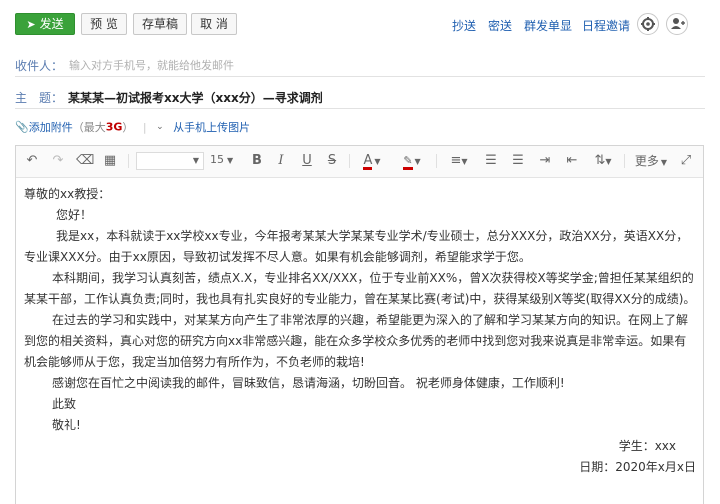 This screenshot has width=720, height=504. I want to click on subject-input: 某某某—初试报考xx大学（xxx分）—寻求调剂, so click(195, 97).